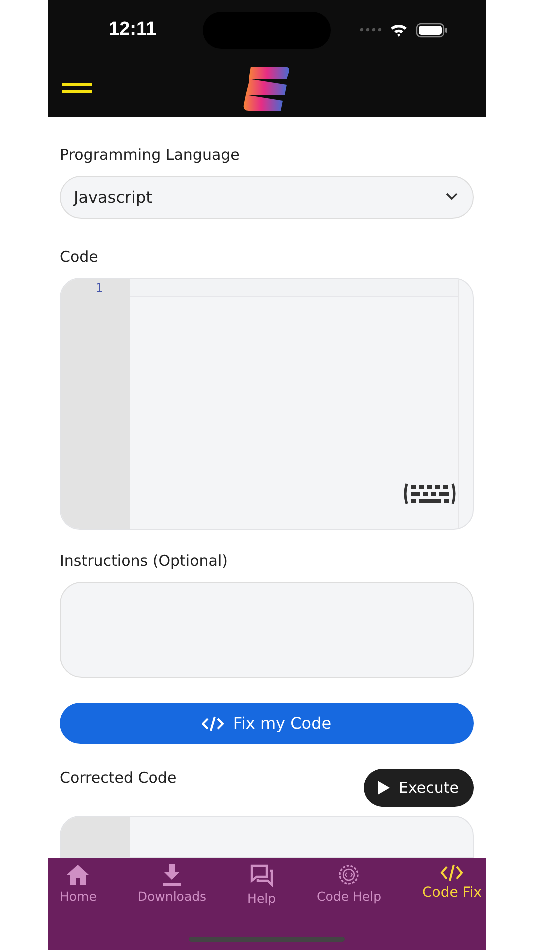 This screenshot has height=950, width=534. I want to click on field-label: Programming Language, so click(150, 155).